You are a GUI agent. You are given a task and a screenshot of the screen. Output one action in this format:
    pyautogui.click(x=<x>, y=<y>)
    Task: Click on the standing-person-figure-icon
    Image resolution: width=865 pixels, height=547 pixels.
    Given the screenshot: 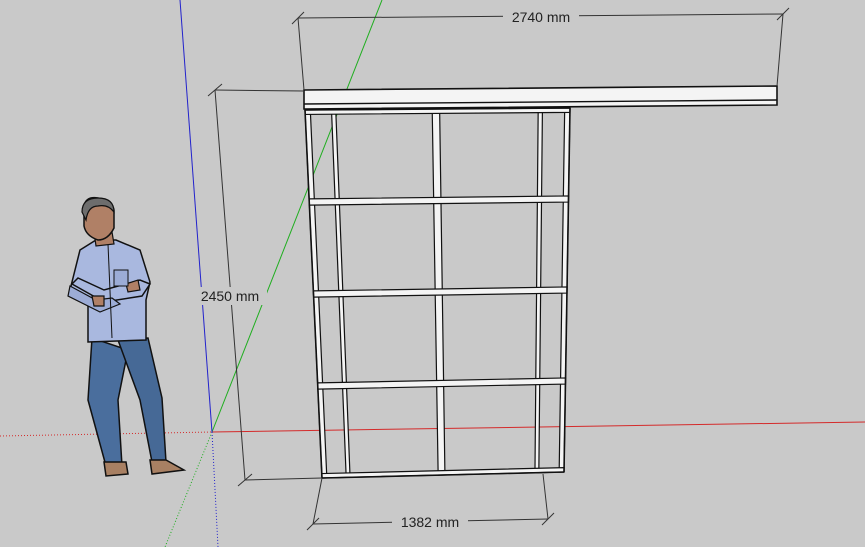 What is the action you would take?
    pyautogui.click(x=127, y=336)
    